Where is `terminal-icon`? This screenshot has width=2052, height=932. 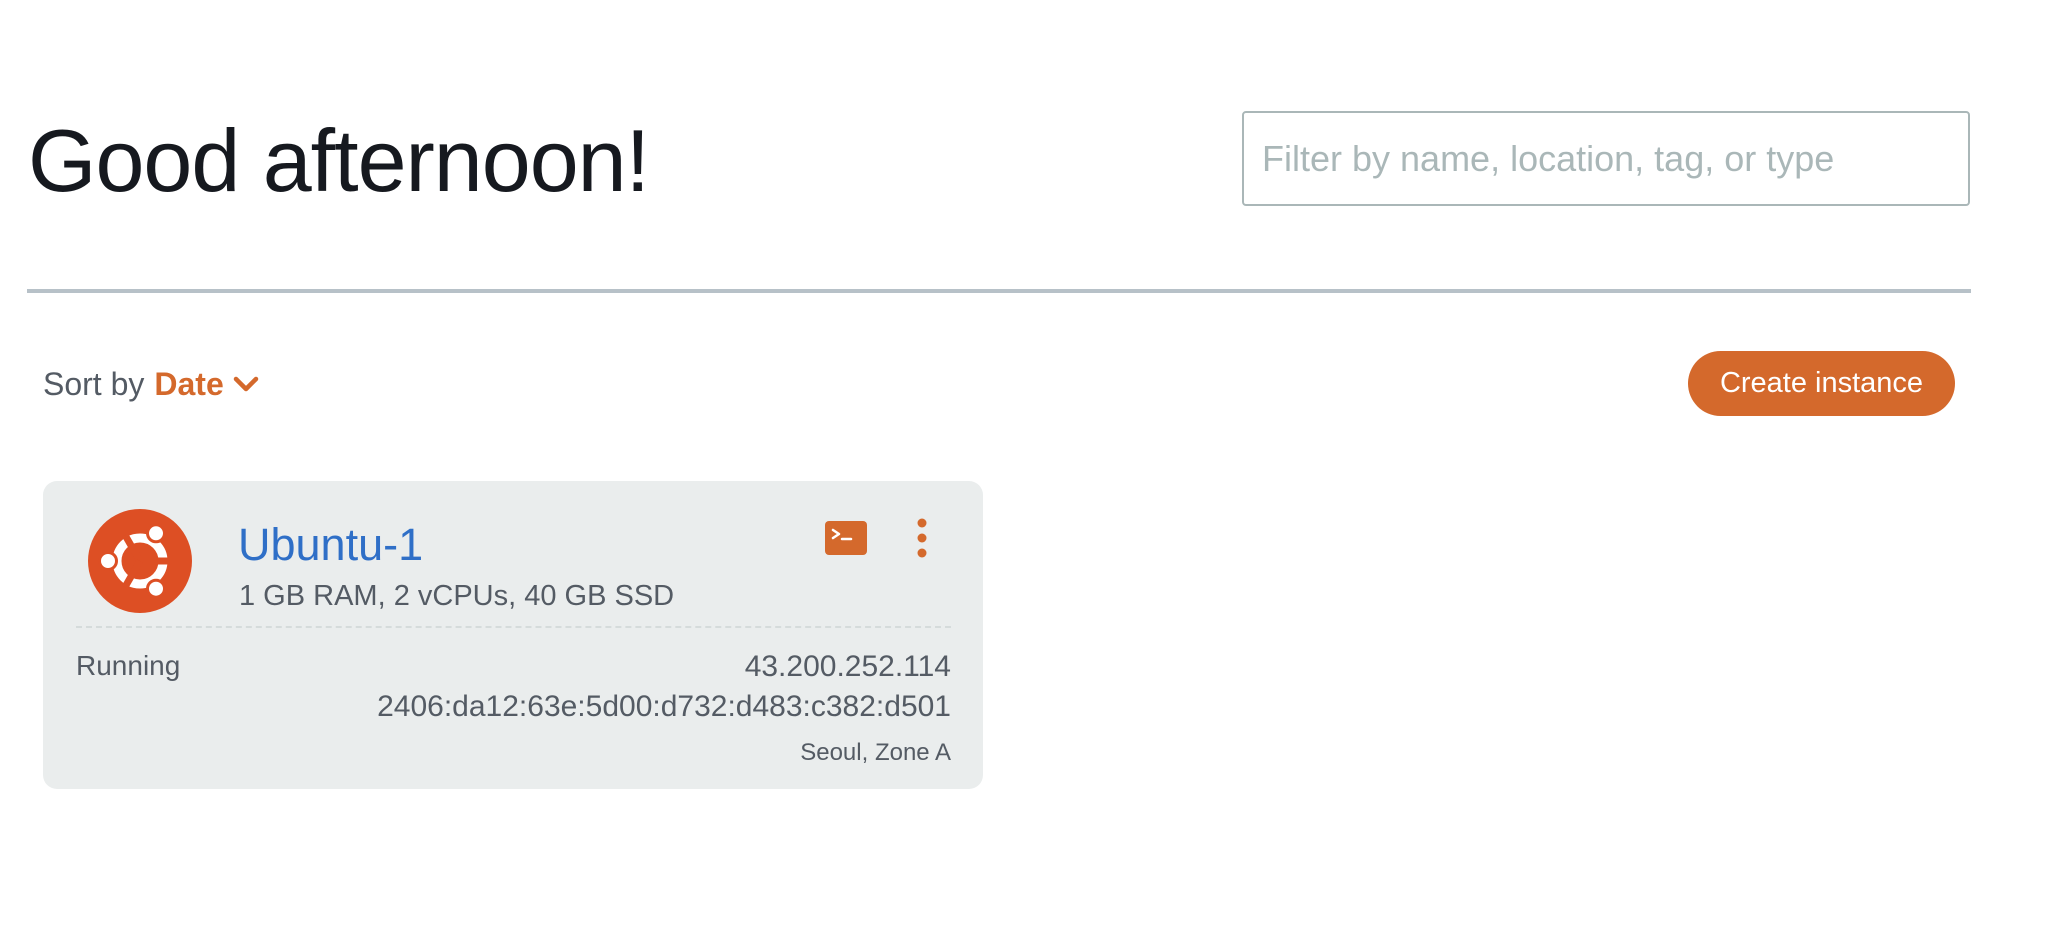
terminal-icon is located at coordinates (846, 538).